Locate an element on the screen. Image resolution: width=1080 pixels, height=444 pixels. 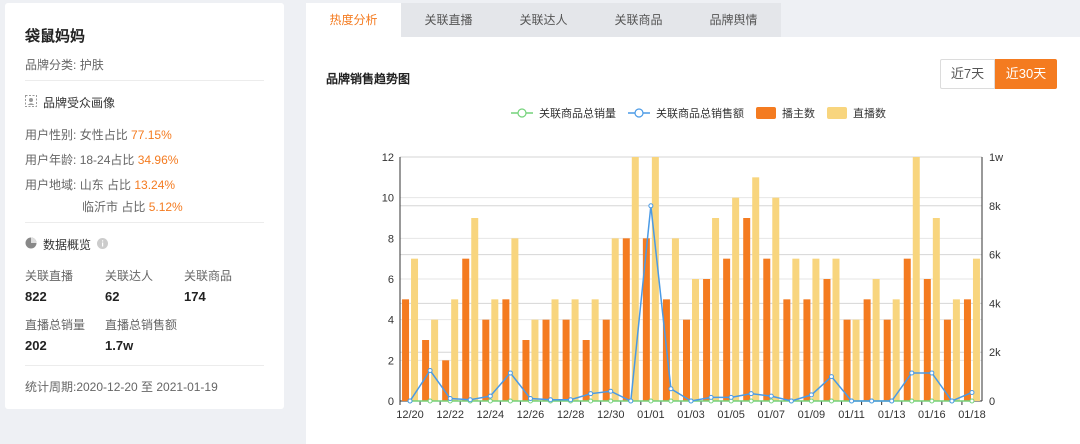
gender-text: 女性占比 is located at coordinates (103, 135).